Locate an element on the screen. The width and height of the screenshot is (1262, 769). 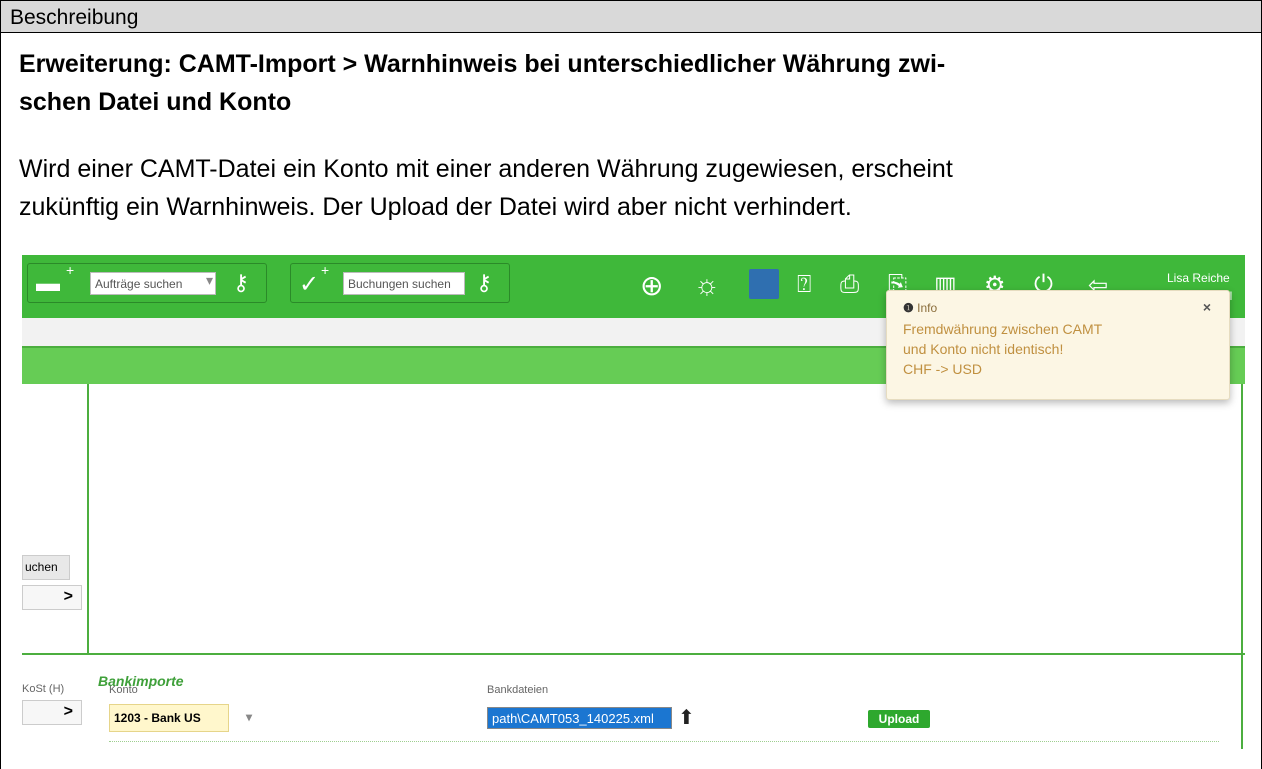
divider-right is located at coordinates (1242, 566).